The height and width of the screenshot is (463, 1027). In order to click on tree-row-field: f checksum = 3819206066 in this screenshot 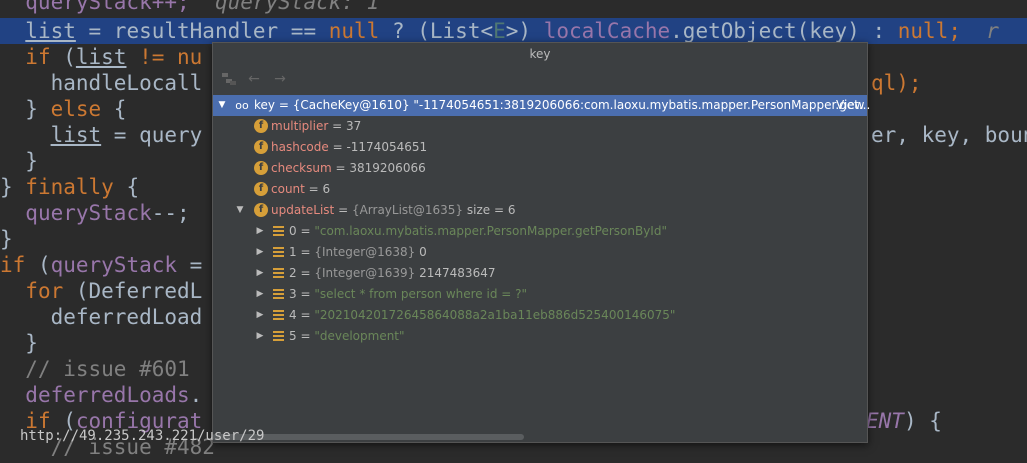, I will do `click(540, 168)`.